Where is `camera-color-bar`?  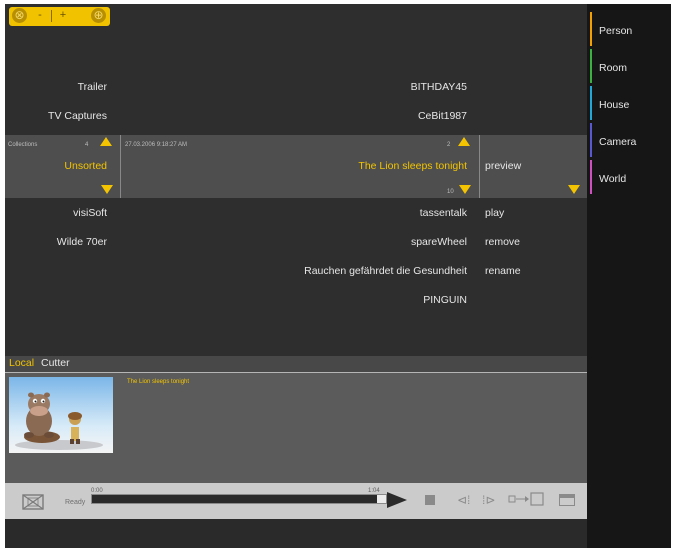
camera-color-bar is located at coordinates (591, 140).